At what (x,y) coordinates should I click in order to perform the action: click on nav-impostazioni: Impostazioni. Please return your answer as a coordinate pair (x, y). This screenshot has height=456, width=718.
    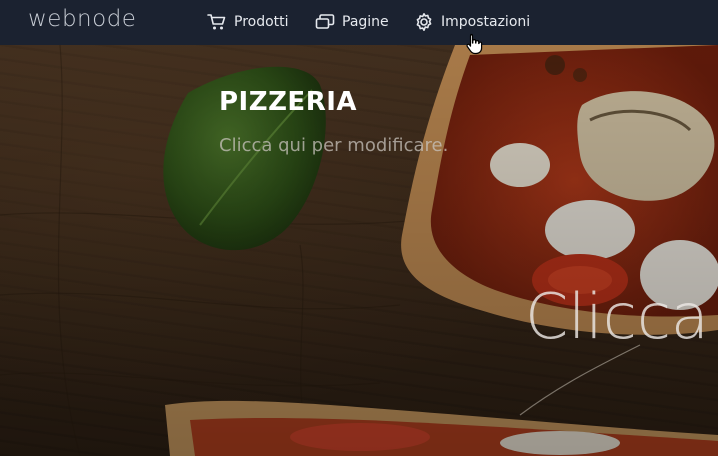
    Looking at the image, I should click on (472, 22).